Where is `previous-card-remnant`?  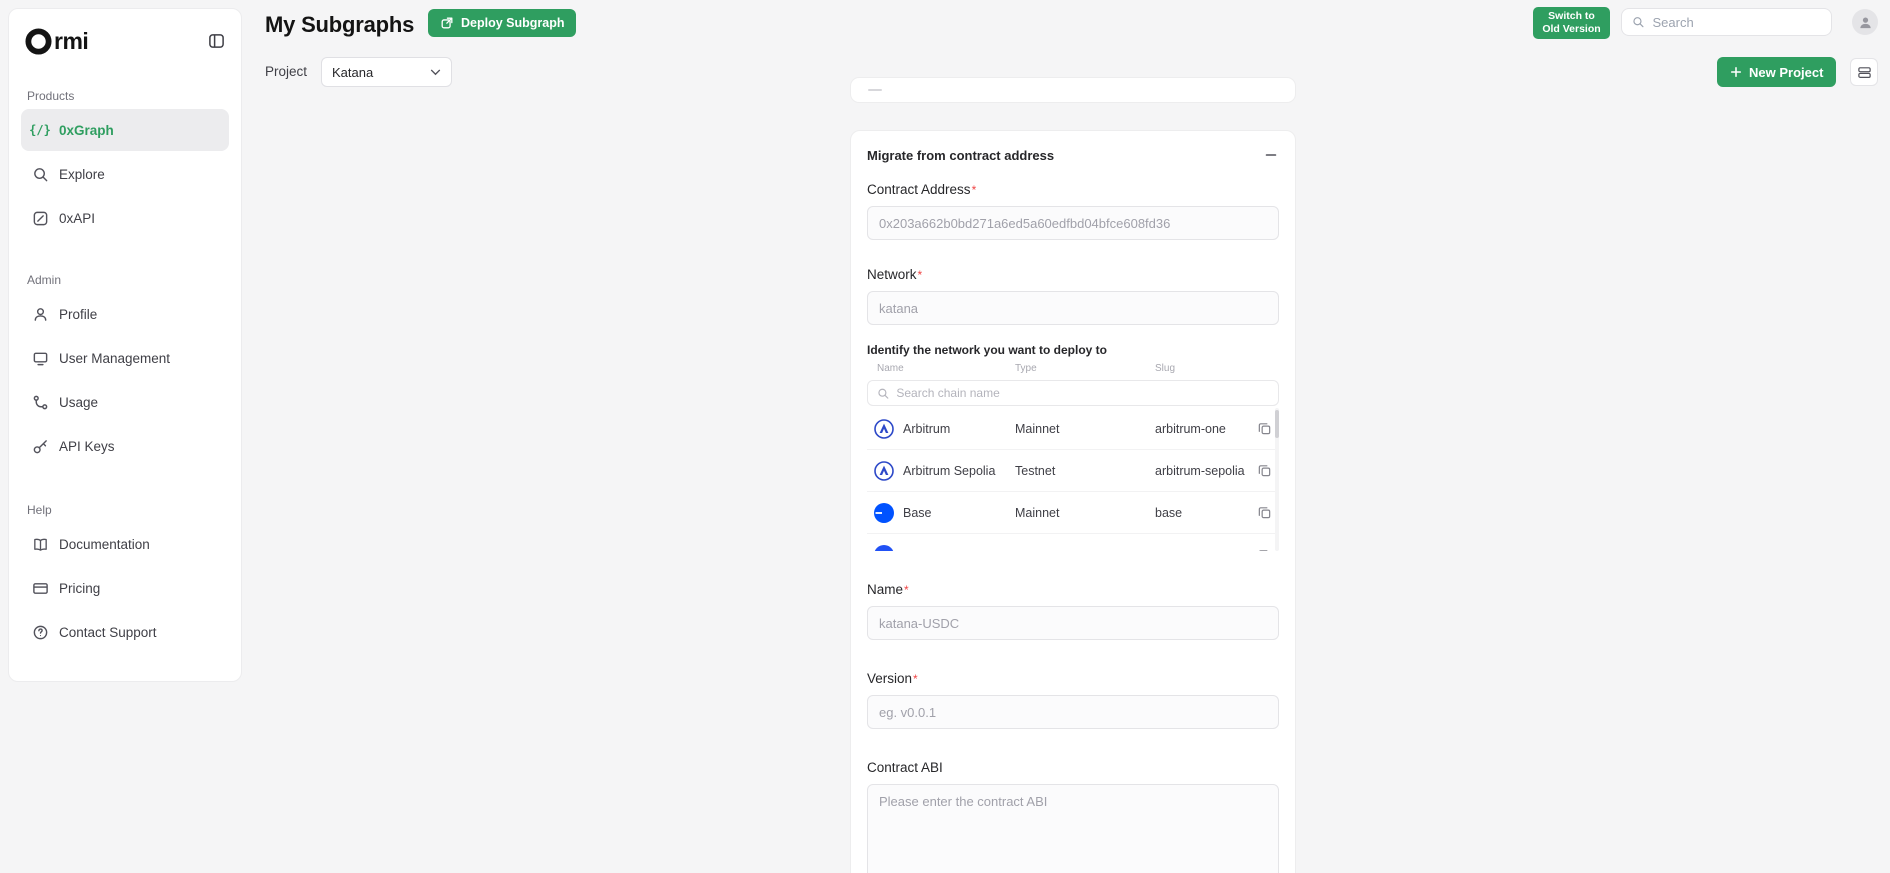 previous-card-remnant is located at coordinates (1073, 90).